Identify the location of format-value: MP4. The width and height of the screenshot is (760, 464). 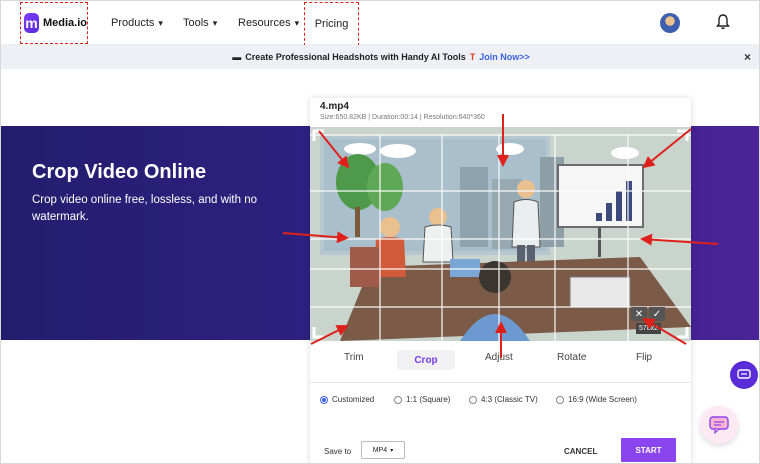
(380, 450).